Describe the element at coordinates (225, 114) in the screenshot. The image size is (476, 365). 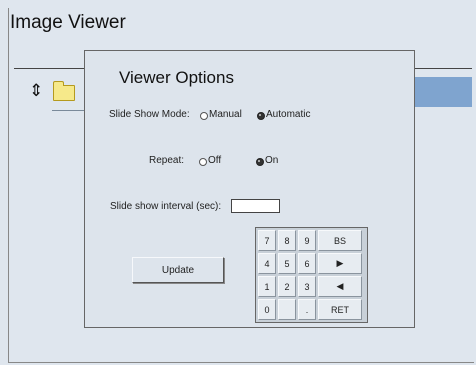
I see `radio-manual-label: Manual` at that location.